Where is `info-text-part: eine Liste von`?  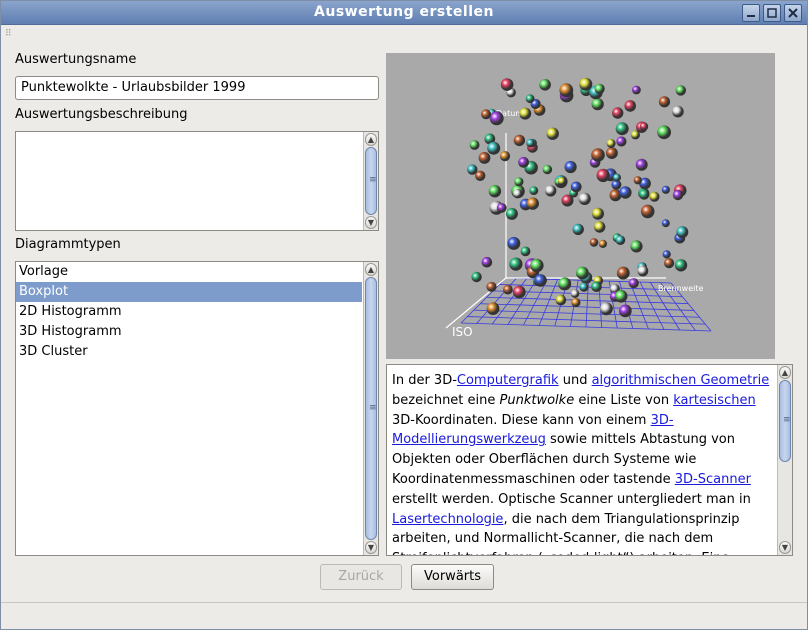 info-text-part: eine Liste von is located at coordinates (624, 400).